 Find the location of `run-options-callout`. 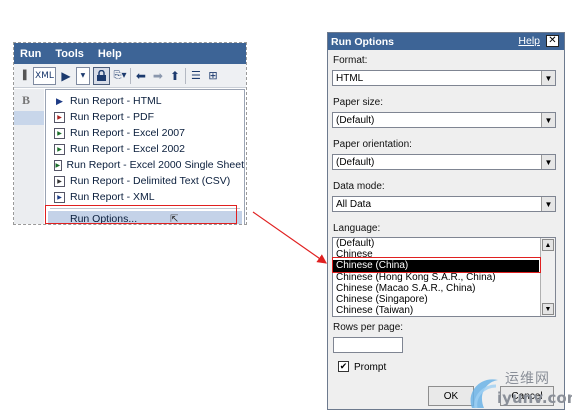

run-options-callout is located at coordinates (141, 214).